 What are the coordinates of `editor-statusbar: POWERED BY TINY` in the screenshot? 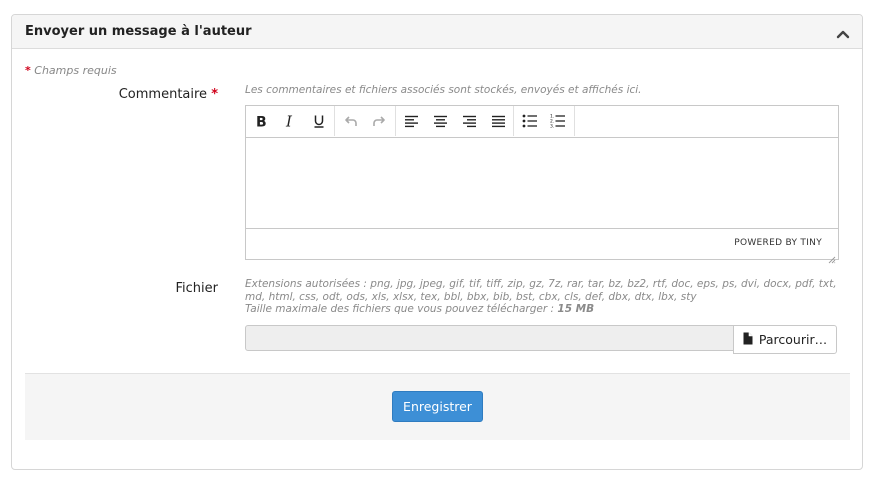 It's located at (542, 246).